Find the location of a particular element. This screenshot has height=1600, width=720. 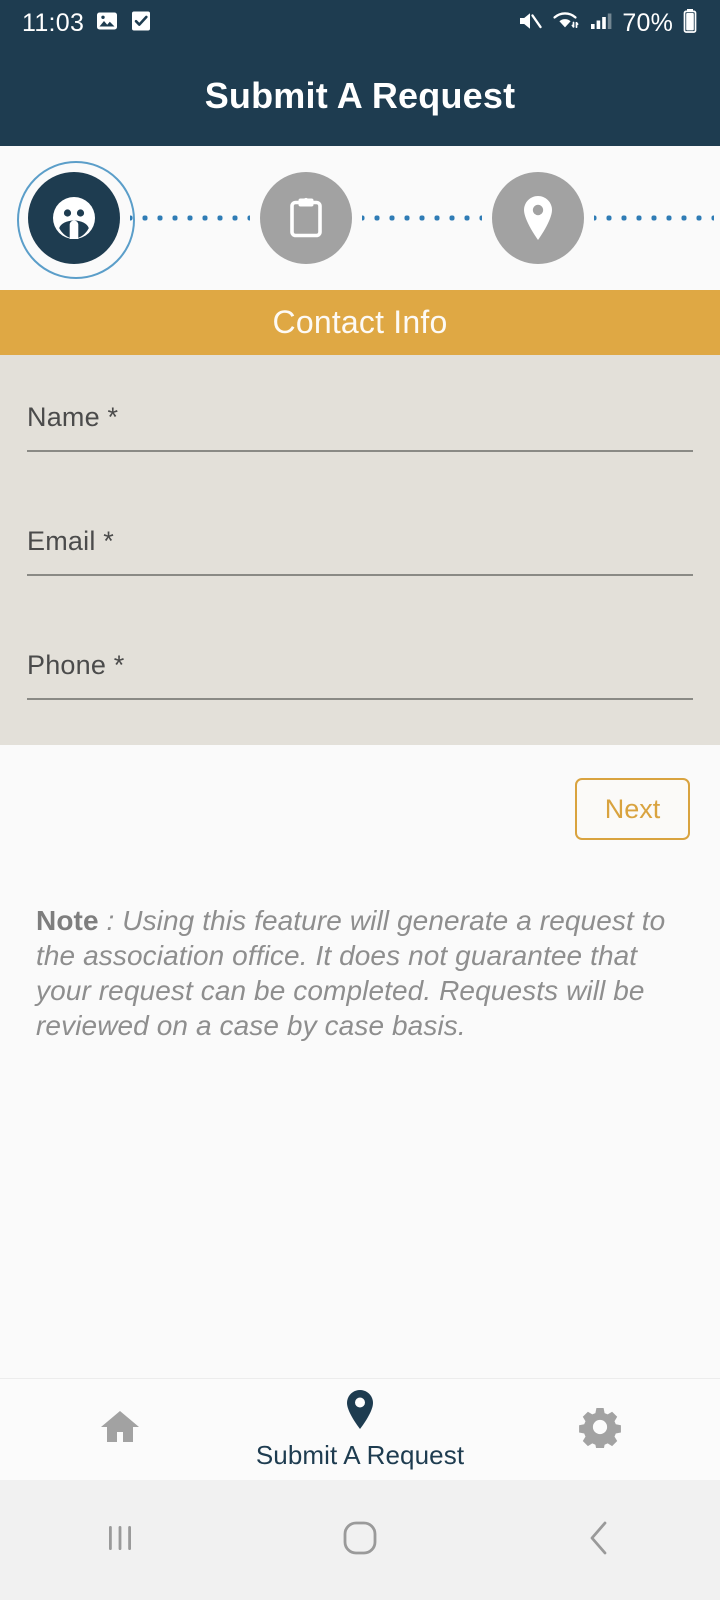

tab-submit-a-request: Submit A Request is located at coordinates (360, 1429).